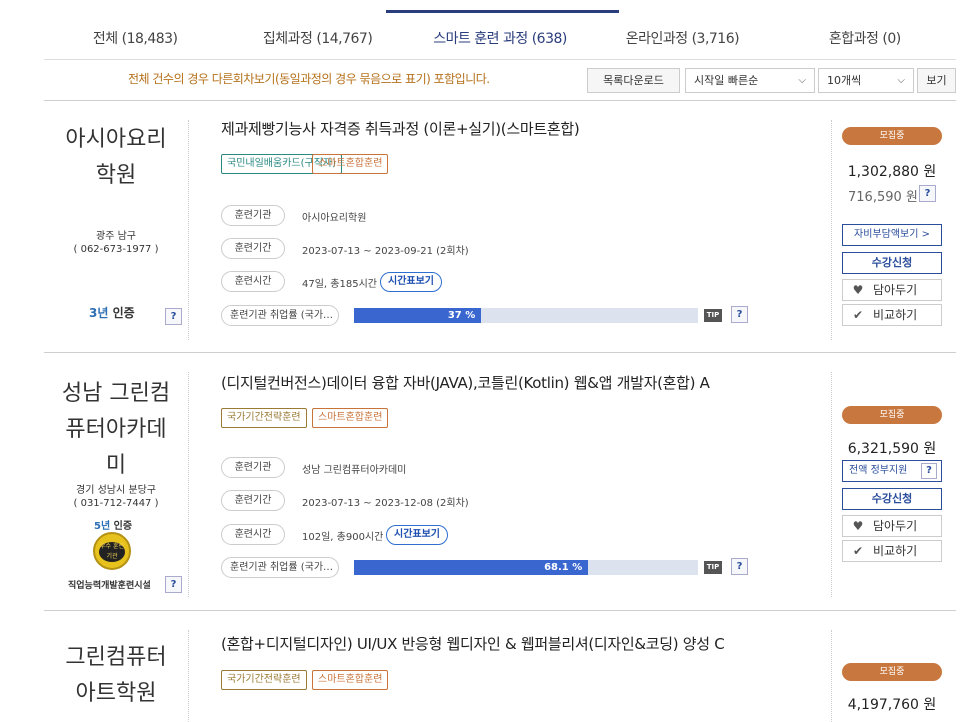  Describe the element at coordinates (633, 80) in the screenshot. I see `download-list-button: 목록다운로드` at that location.